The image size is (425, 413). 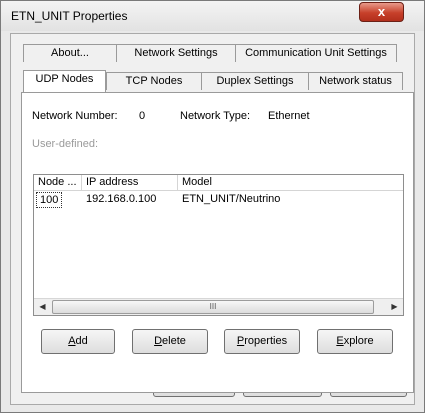 What do you see at coordinates (394, 307) in the screenshot?
I see `scroll-right-icon: ▶` at bounding box center [394, 307].